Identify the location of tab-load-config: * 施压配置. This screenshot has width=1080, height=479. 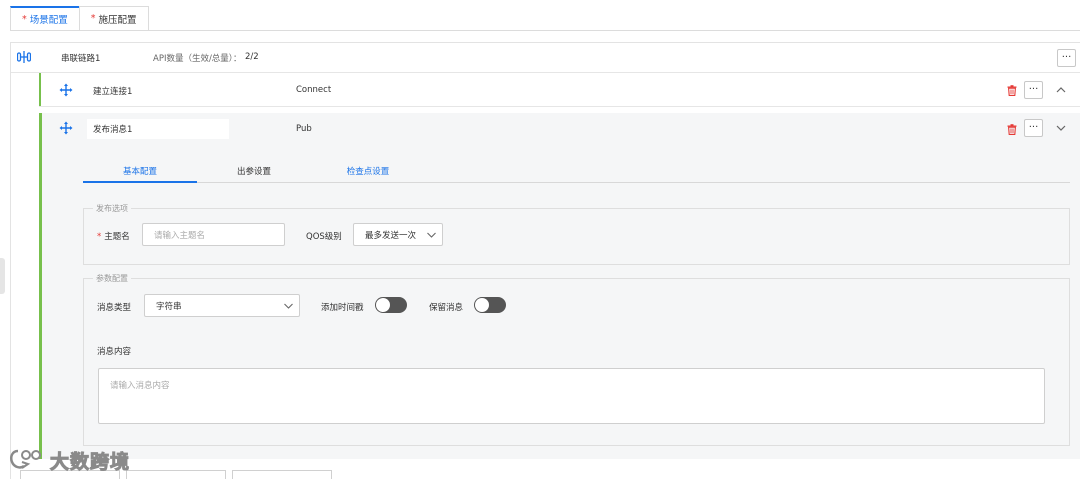
(113, 18).